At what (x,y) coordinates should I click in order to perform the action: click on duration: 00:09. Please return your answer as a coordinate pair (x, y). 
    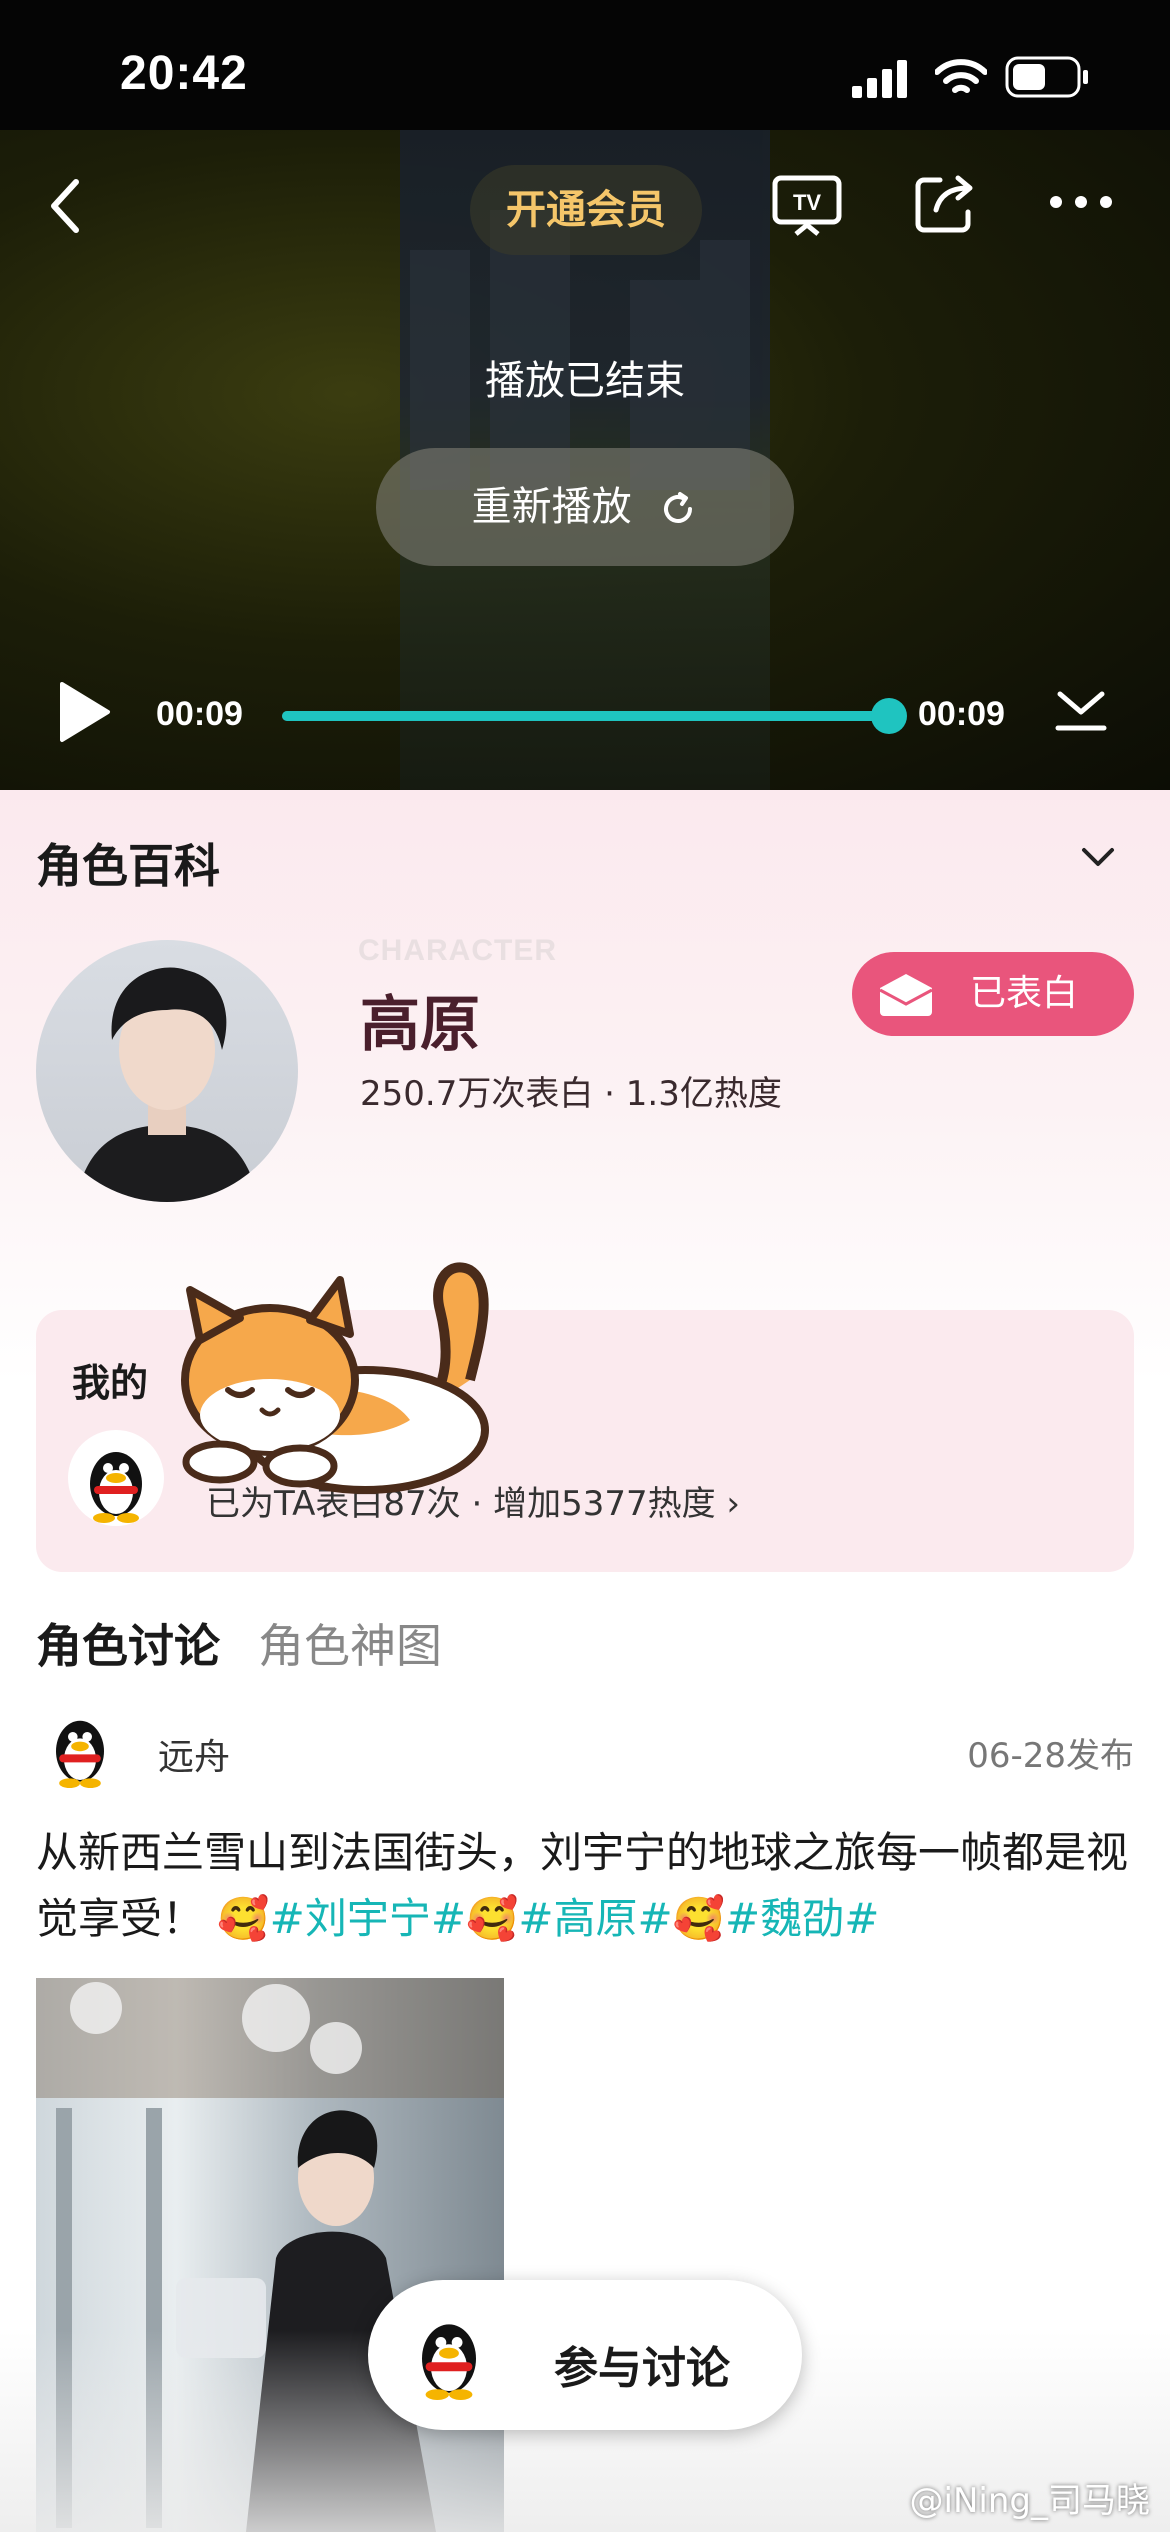
    Looking at the image, I should click on (961, 714).